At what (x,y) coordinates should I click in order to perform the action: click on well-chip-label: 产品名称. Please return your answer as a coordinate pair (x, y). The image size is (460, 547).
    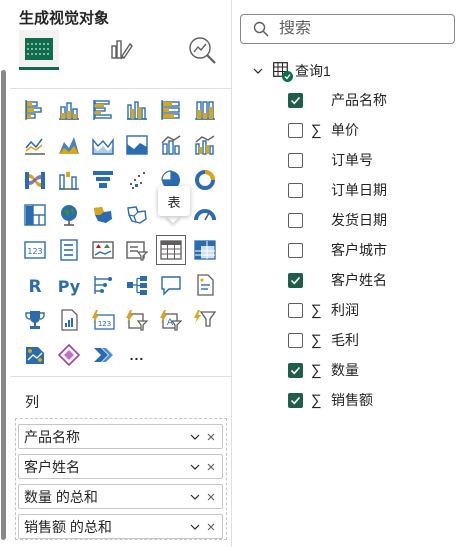
    Looking at the image, I should click on (52, 436).